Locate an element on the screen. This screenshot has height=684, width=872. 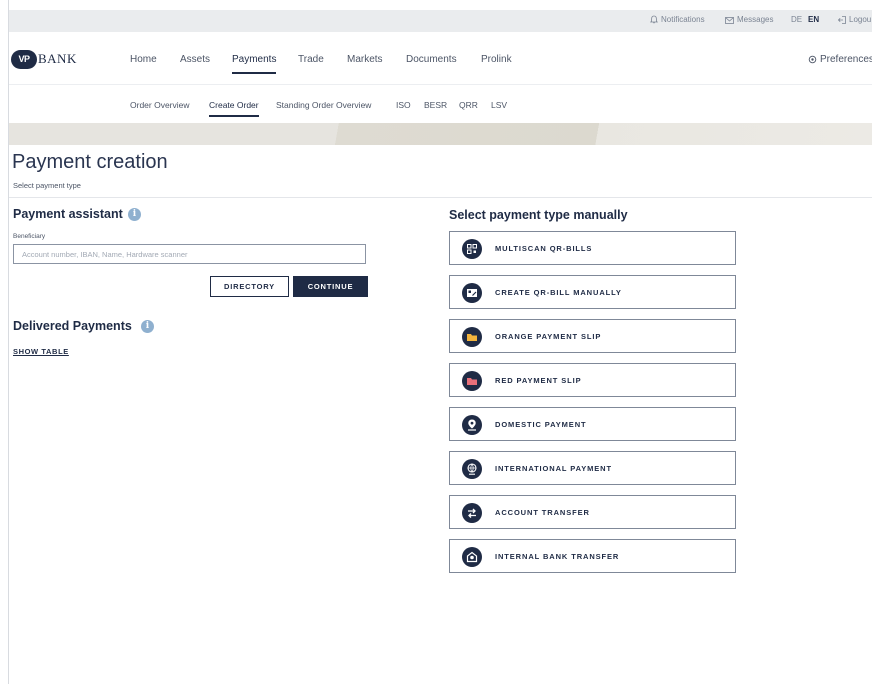
bell-icon is located at coordinates (654, 19).